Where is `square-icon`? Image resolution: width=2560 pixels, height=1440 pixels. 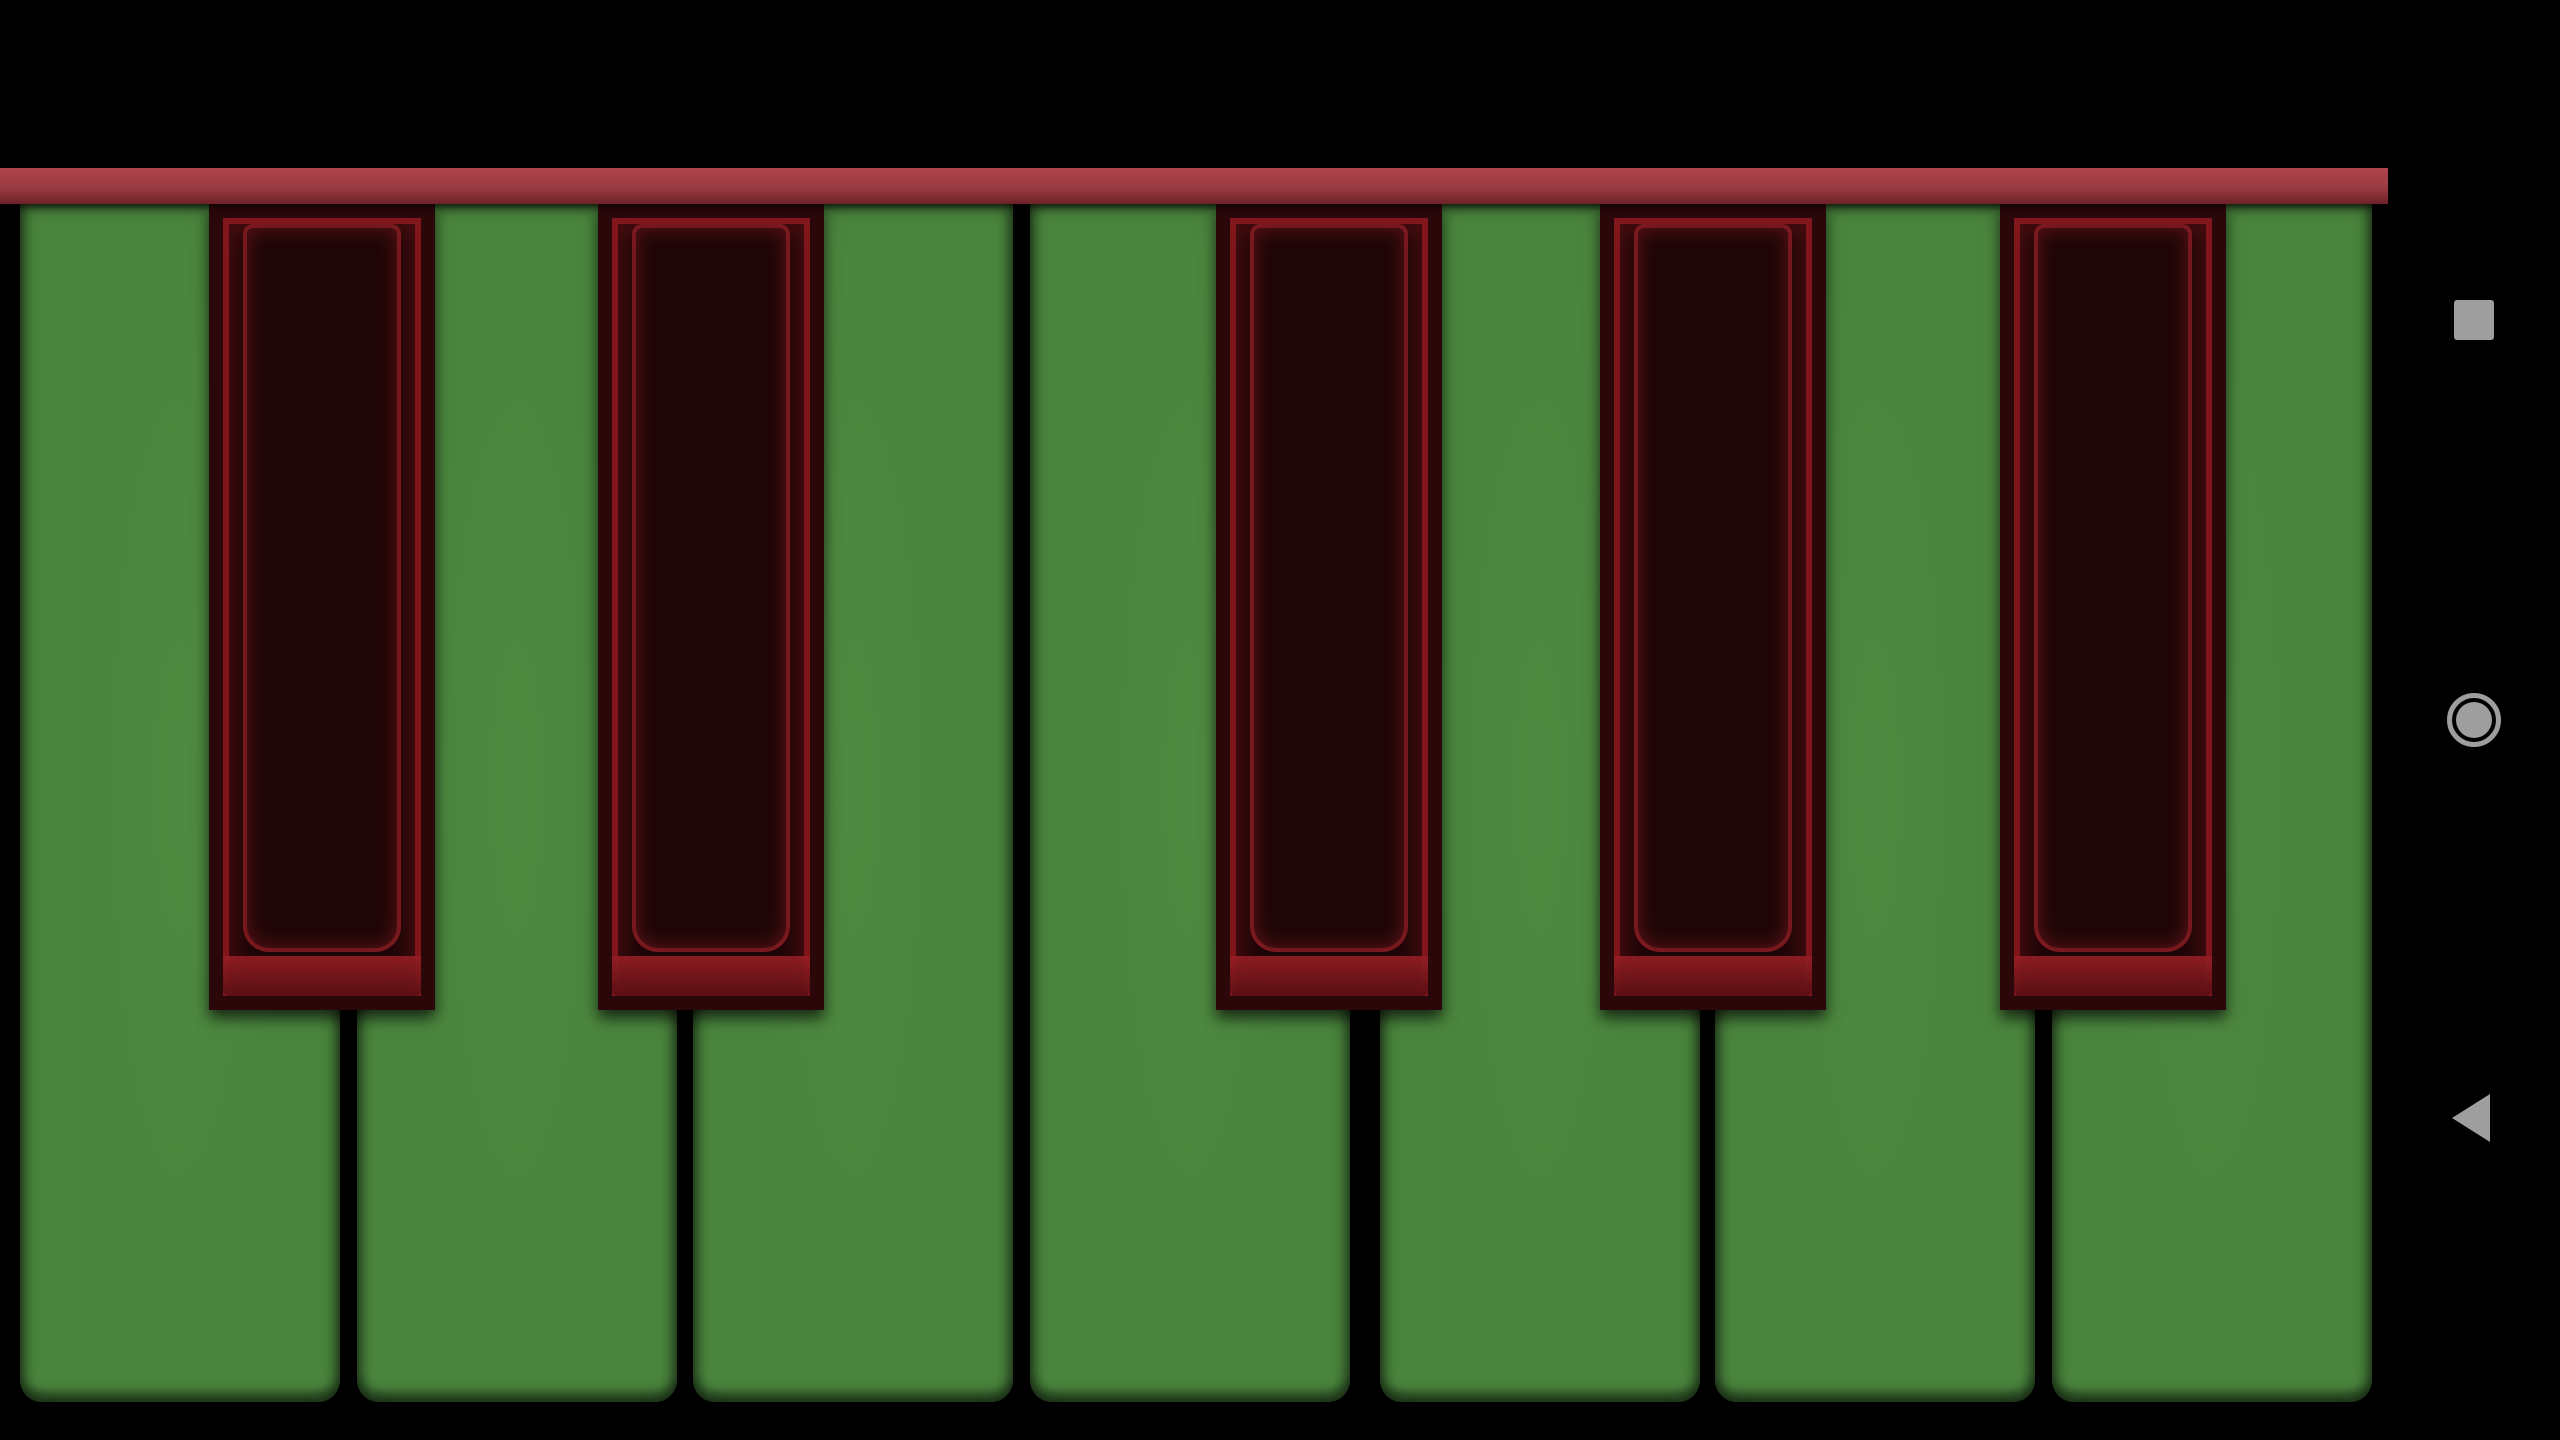 square-icon is located at coordinates (2474, 320).